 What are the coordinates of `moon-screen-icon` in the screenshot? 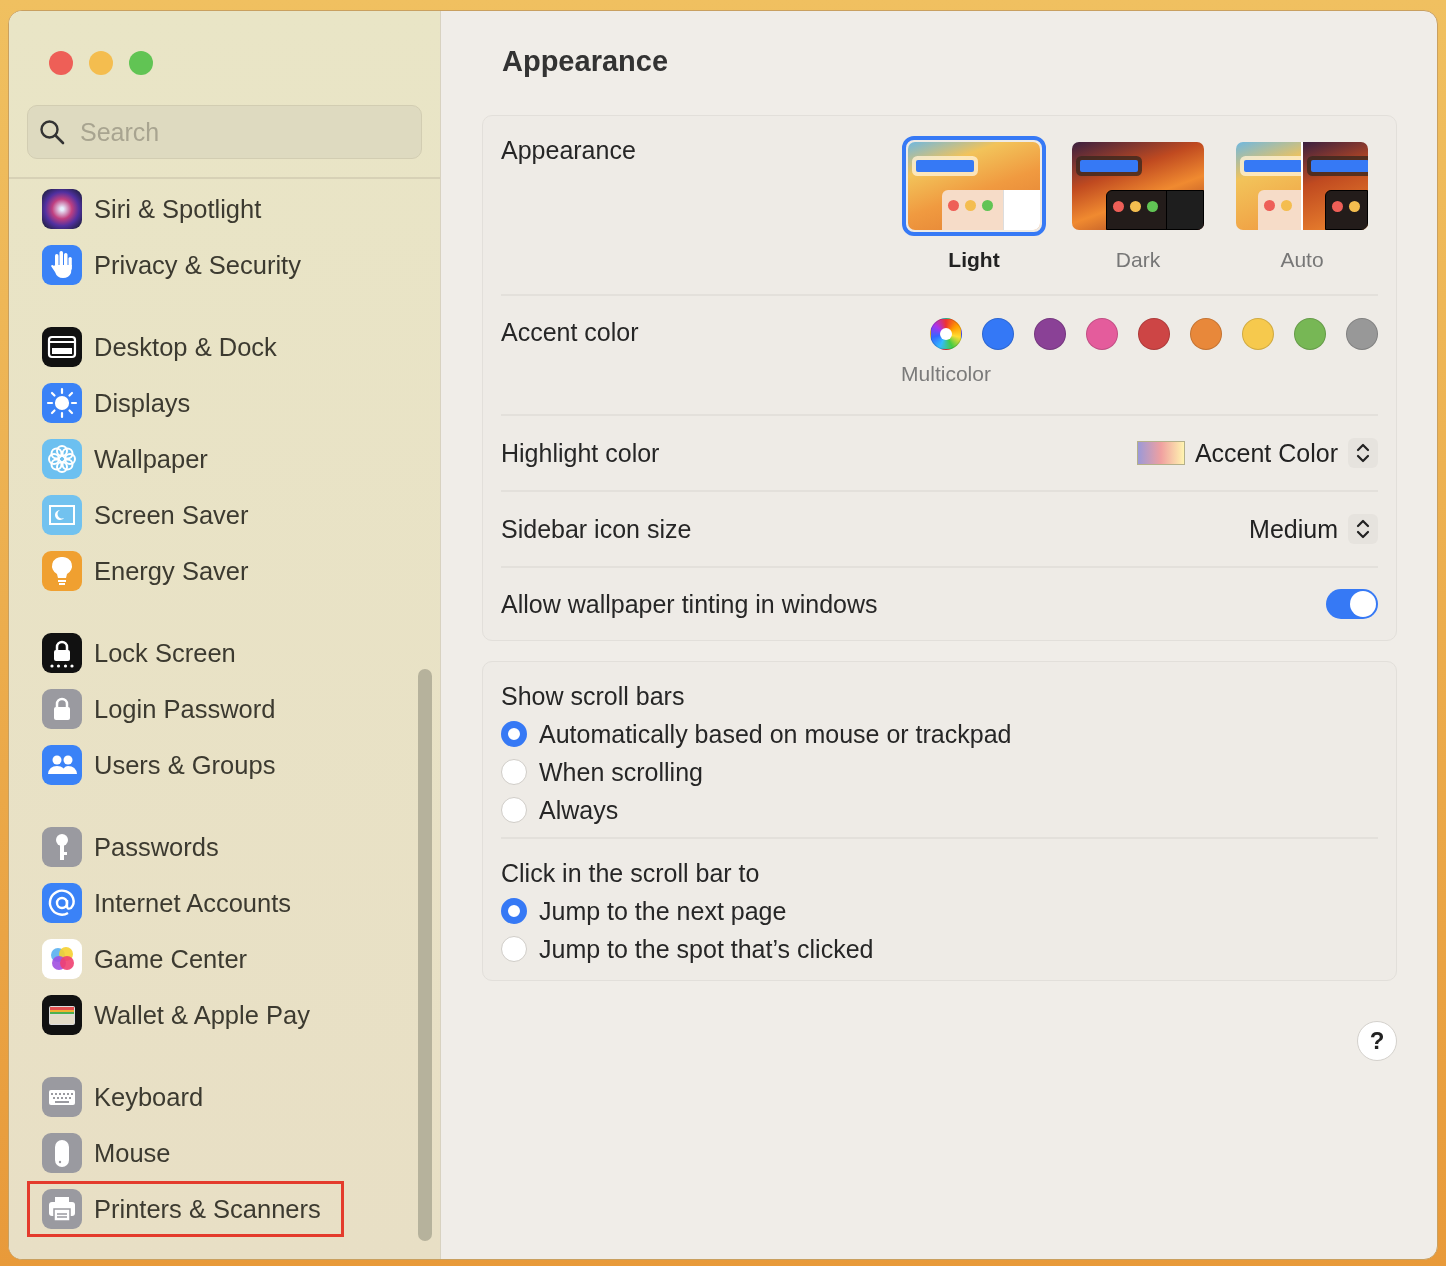 It's located at (62, 515).